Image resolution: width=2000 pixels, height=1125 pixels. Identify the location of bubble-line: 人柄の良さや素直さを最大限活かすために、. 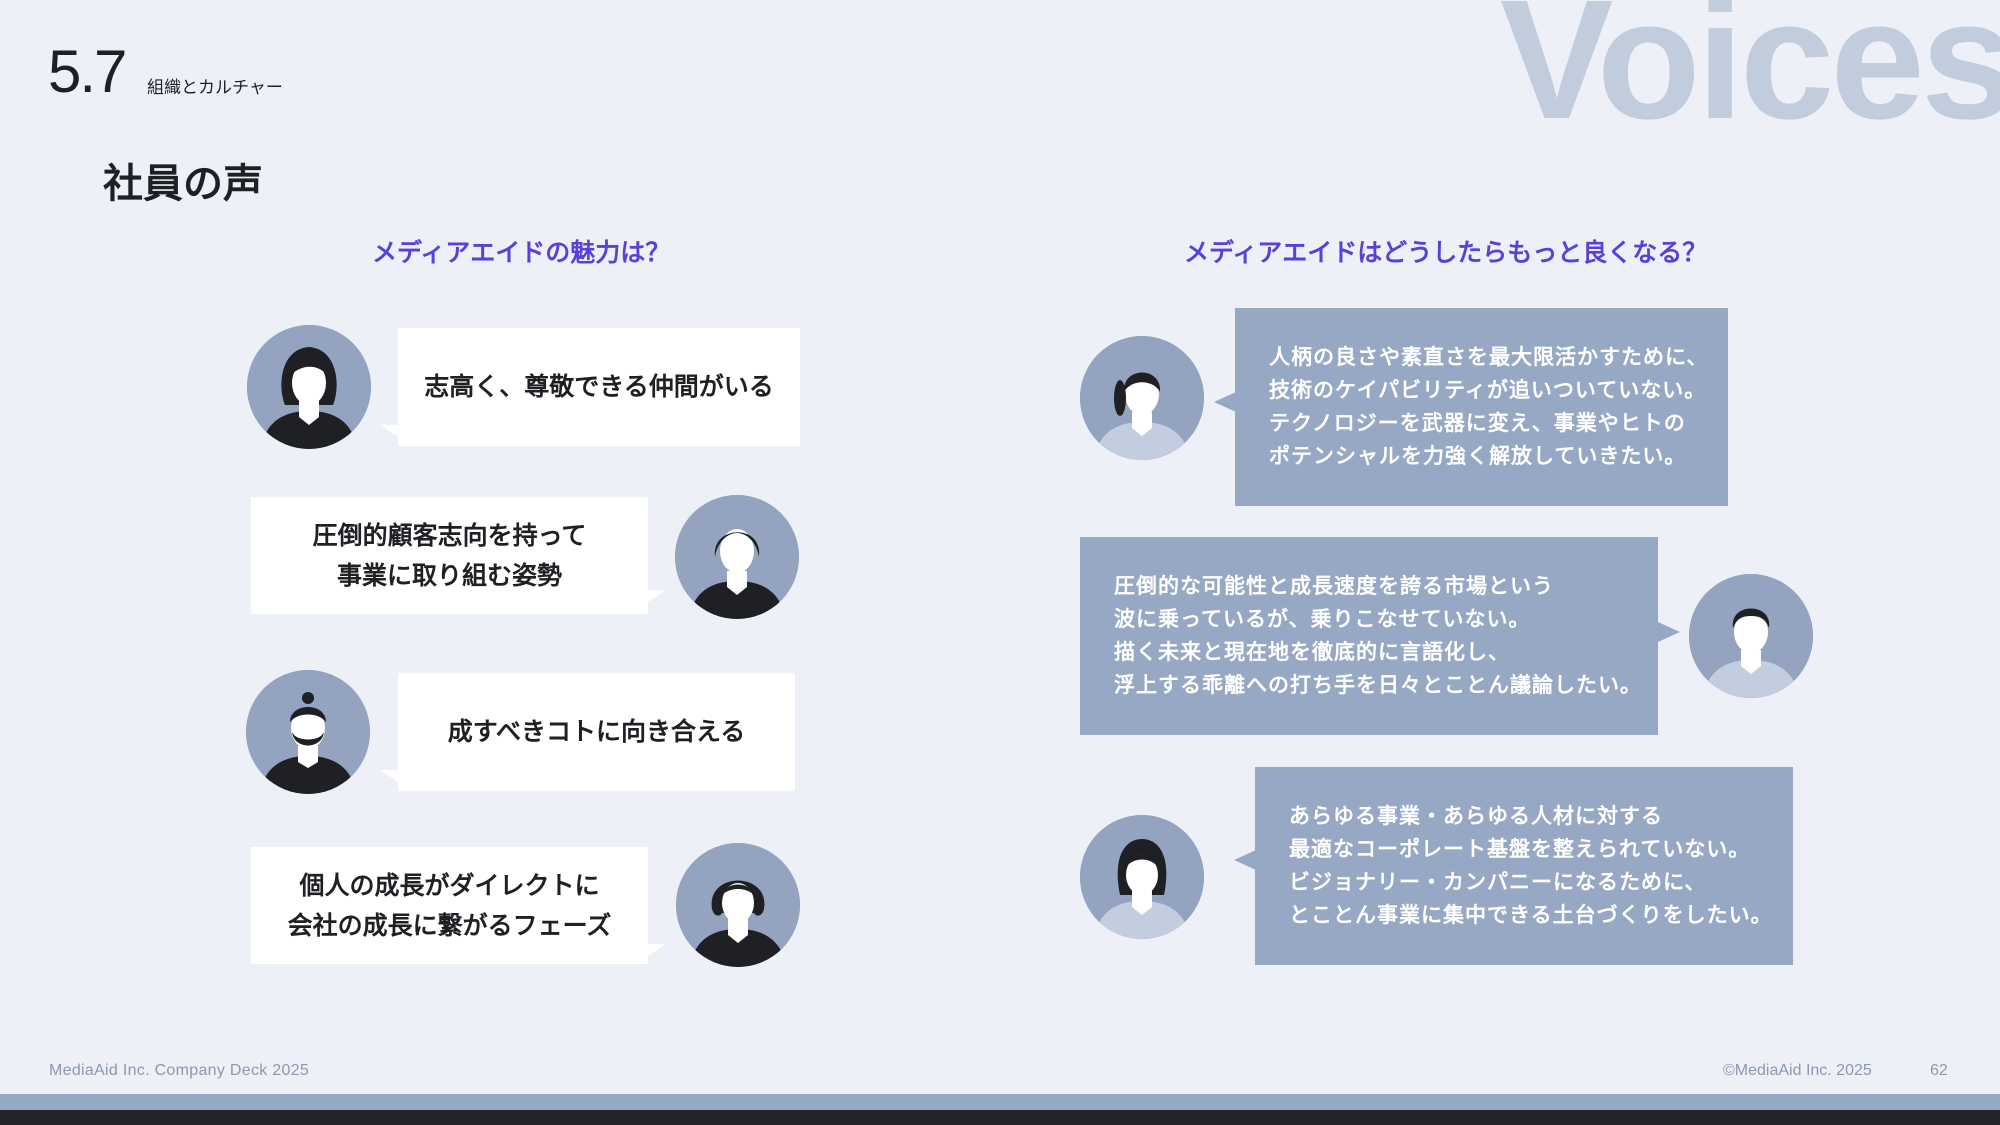
(1489, 357).